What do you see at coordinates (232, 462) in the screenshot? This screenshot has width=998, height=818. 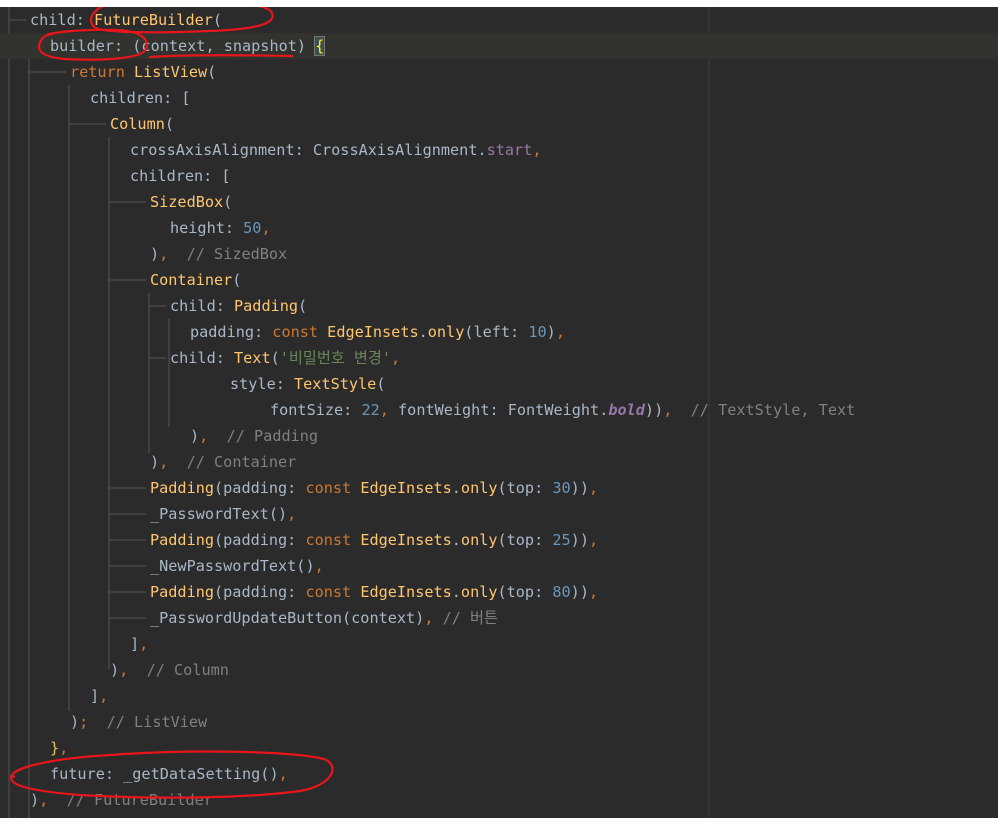 I see `code-token: // Container` at bounding box center [232, 462].